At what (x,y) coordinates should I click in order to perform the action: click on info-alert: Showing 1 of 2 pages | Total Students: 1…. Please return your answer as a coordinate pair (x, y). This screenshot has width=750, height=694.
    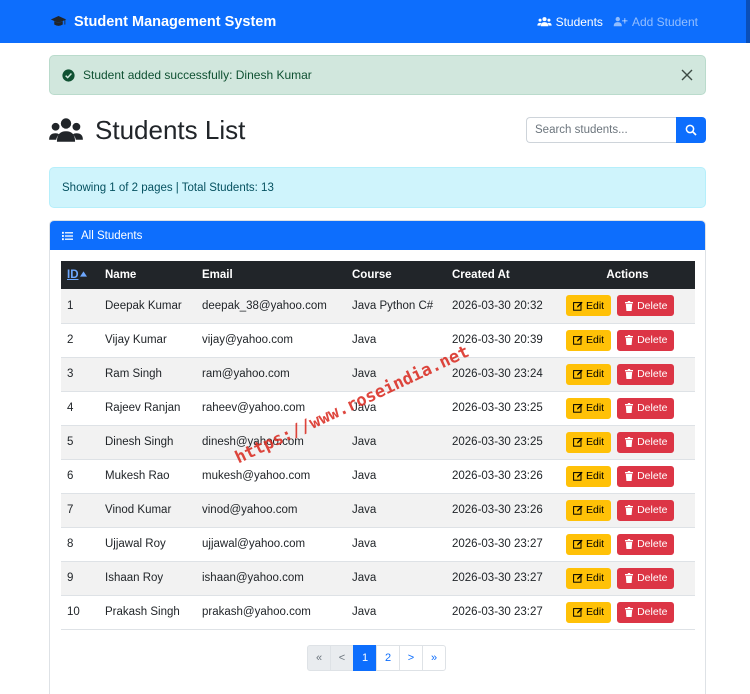
    Looking at the image, I should click on (377, 187).